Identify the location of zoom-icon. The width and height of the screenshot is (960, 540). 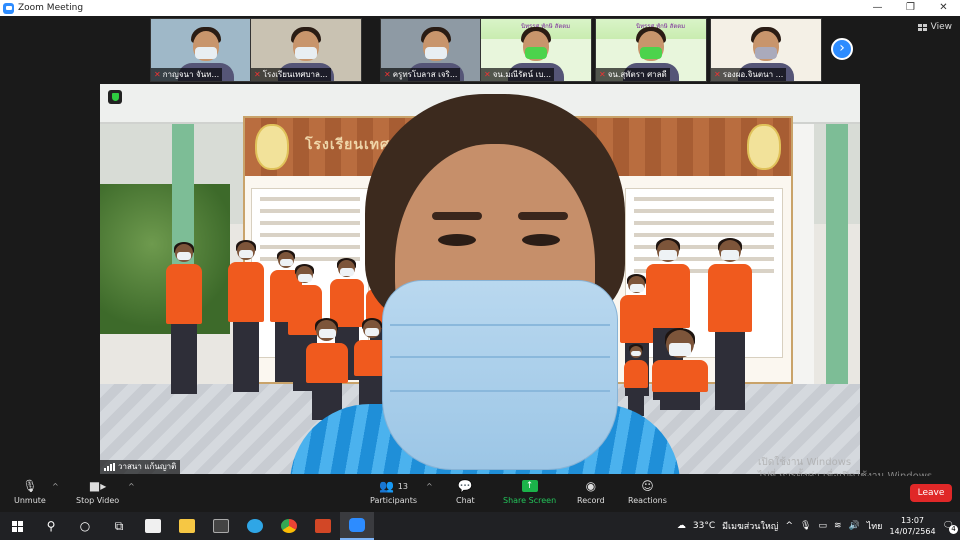
(357, 525).